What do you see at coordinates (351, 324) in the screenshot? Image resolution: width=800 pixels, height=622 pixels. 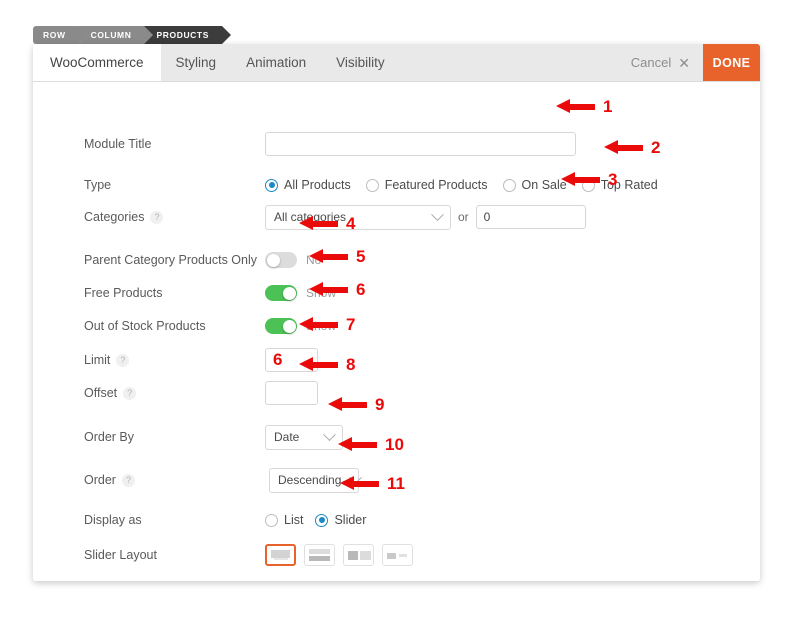 I see `annotation-number: 7` at bounding box center [351, 324].